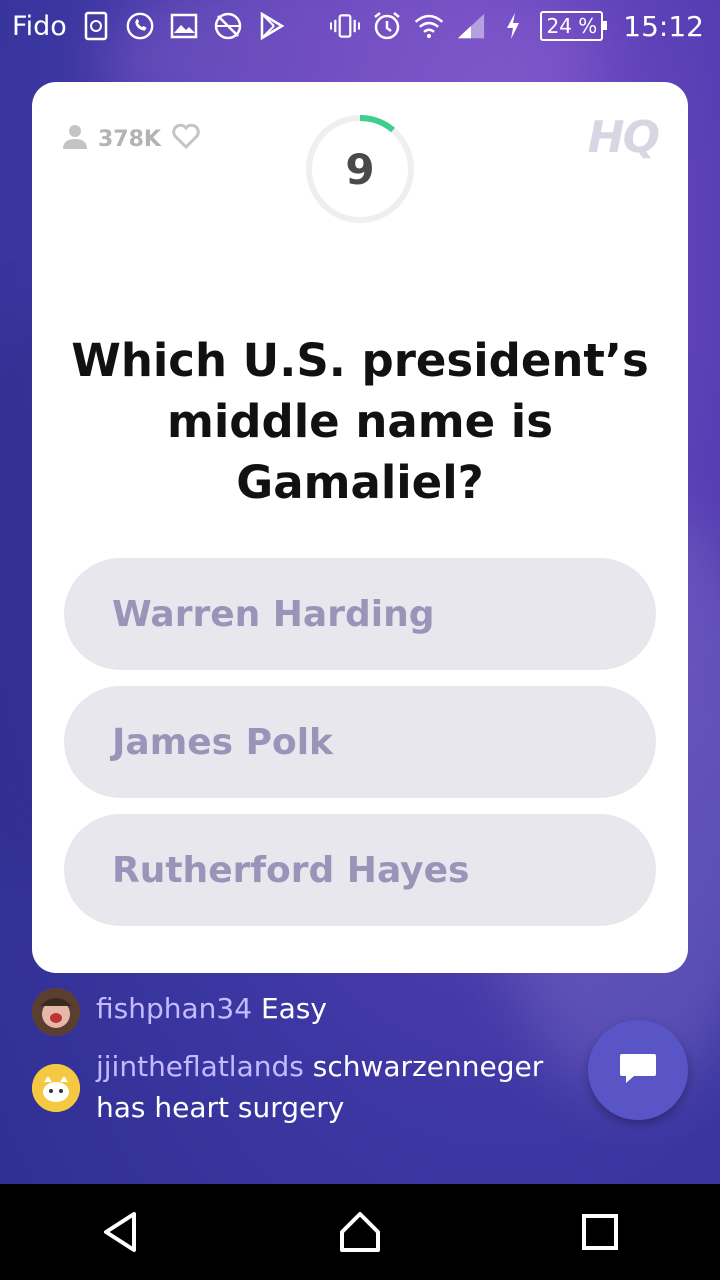 This screenshot has width=720, height=1280. I want to click on status-bar: Fido 24 % 15:12, so click(360, 26).